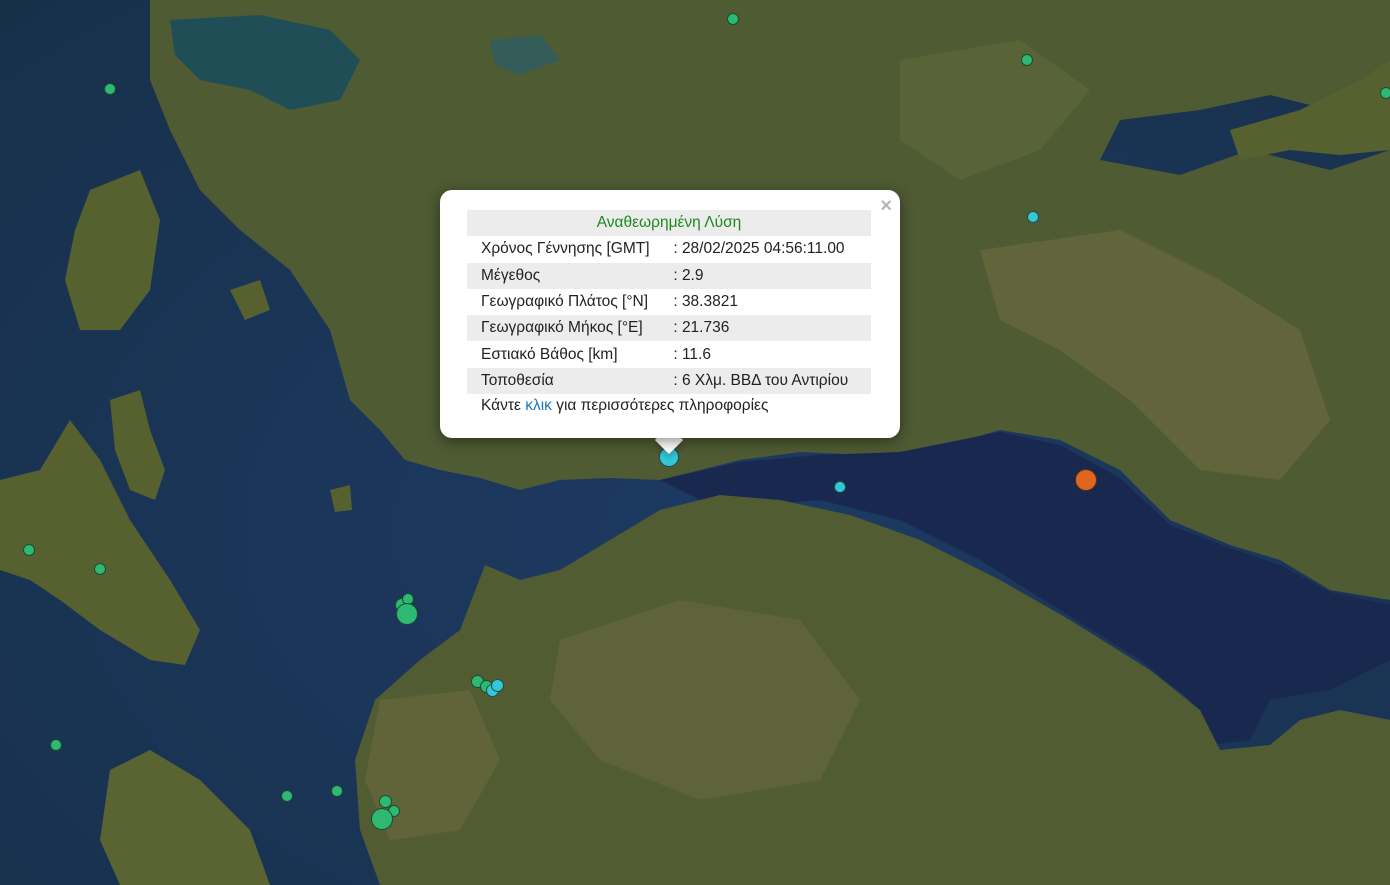  What do you see at coordinates (772, 275) in the screenshot?
I see `row-value: : 2.9` at bounding box center [772, 275].